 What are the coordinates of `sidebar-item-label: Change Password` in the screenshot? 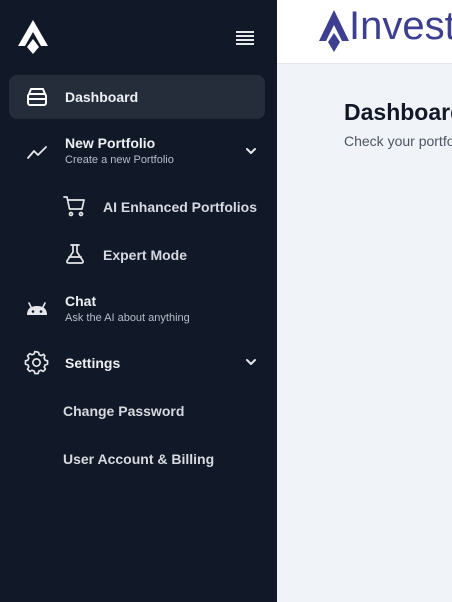 It's located at (124, 411).